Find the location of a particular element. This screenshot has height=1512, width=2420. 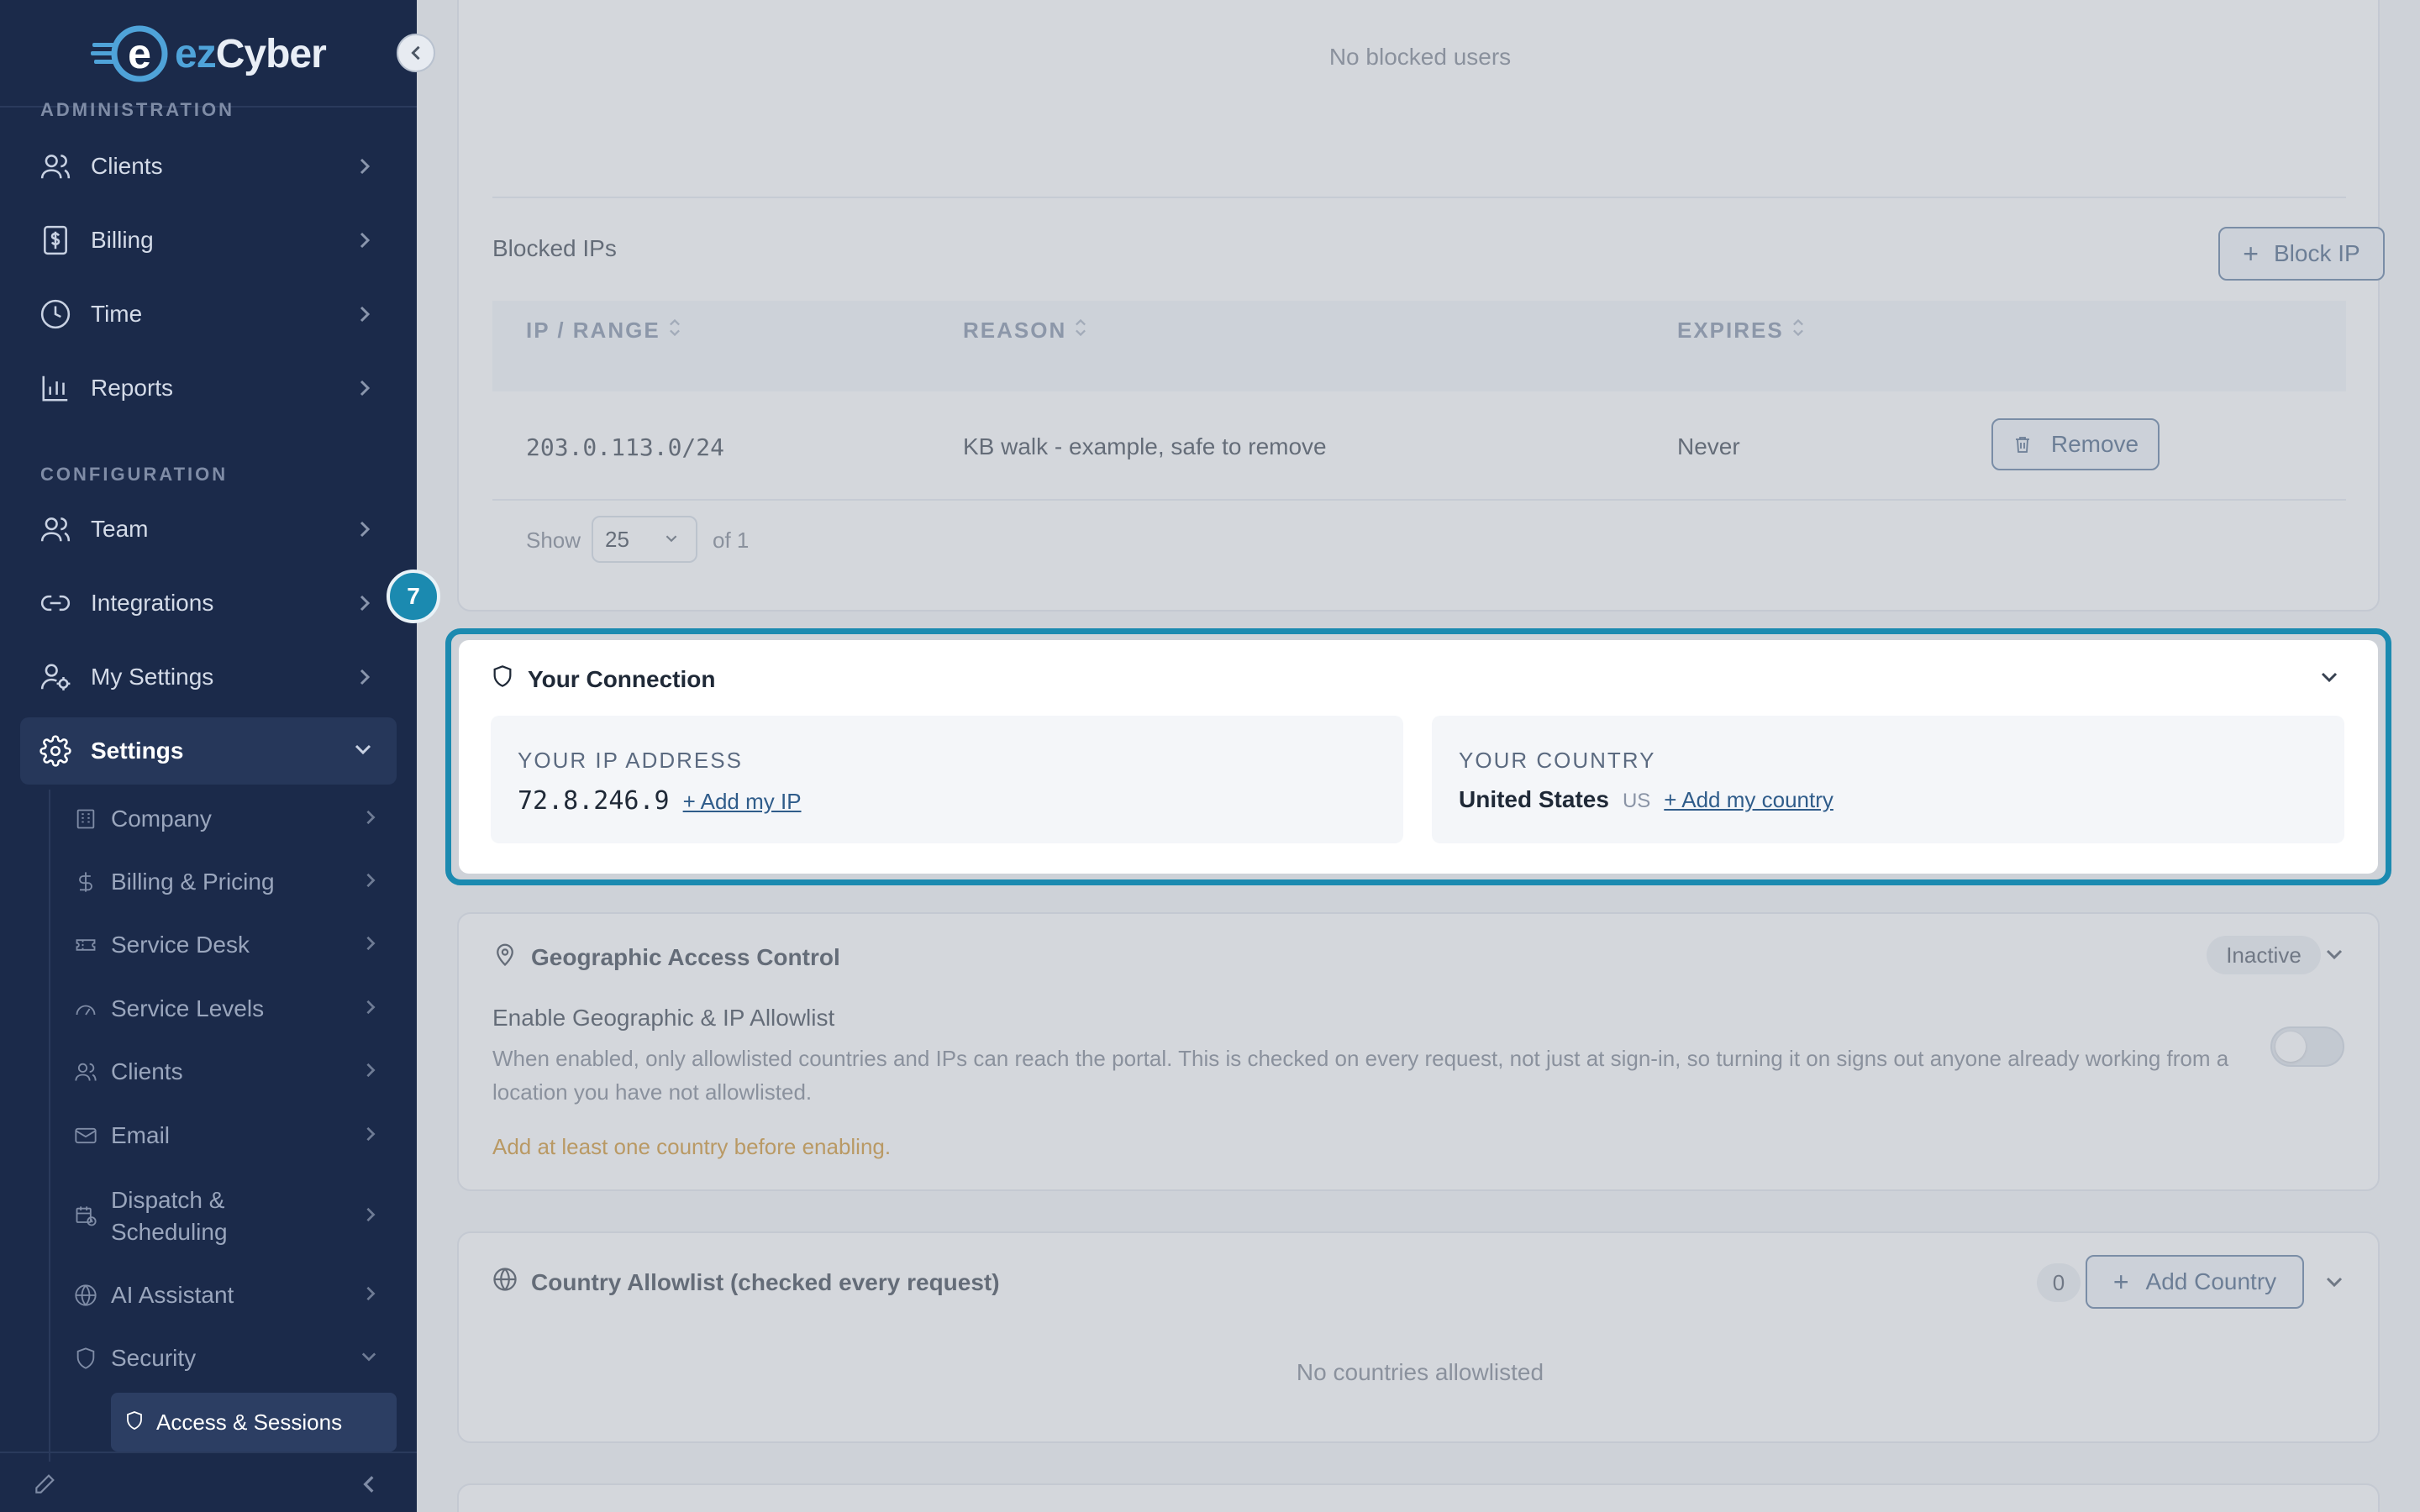

add-my-country-link: + Add my country is located at coordinates (1748, 800).